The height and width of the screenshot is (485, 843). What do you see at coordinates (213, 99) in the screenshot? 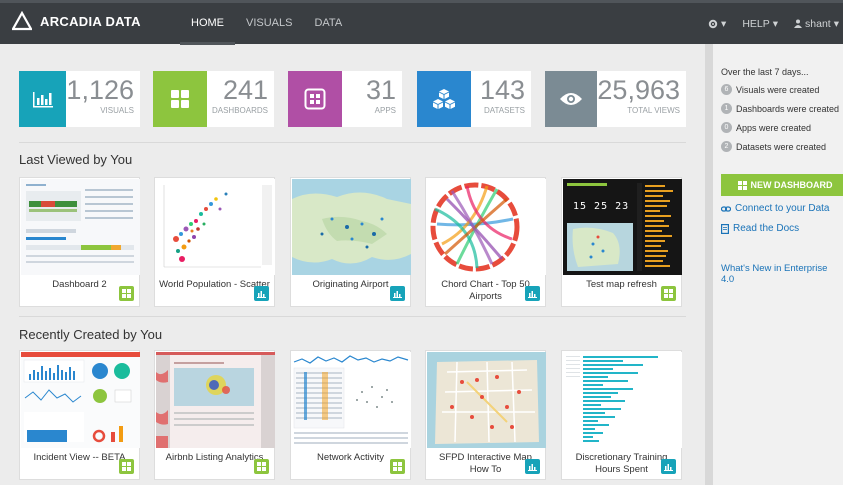
I see `stat-dashboards: 241 DASHBOARDS` at bounding box center [213, 99].